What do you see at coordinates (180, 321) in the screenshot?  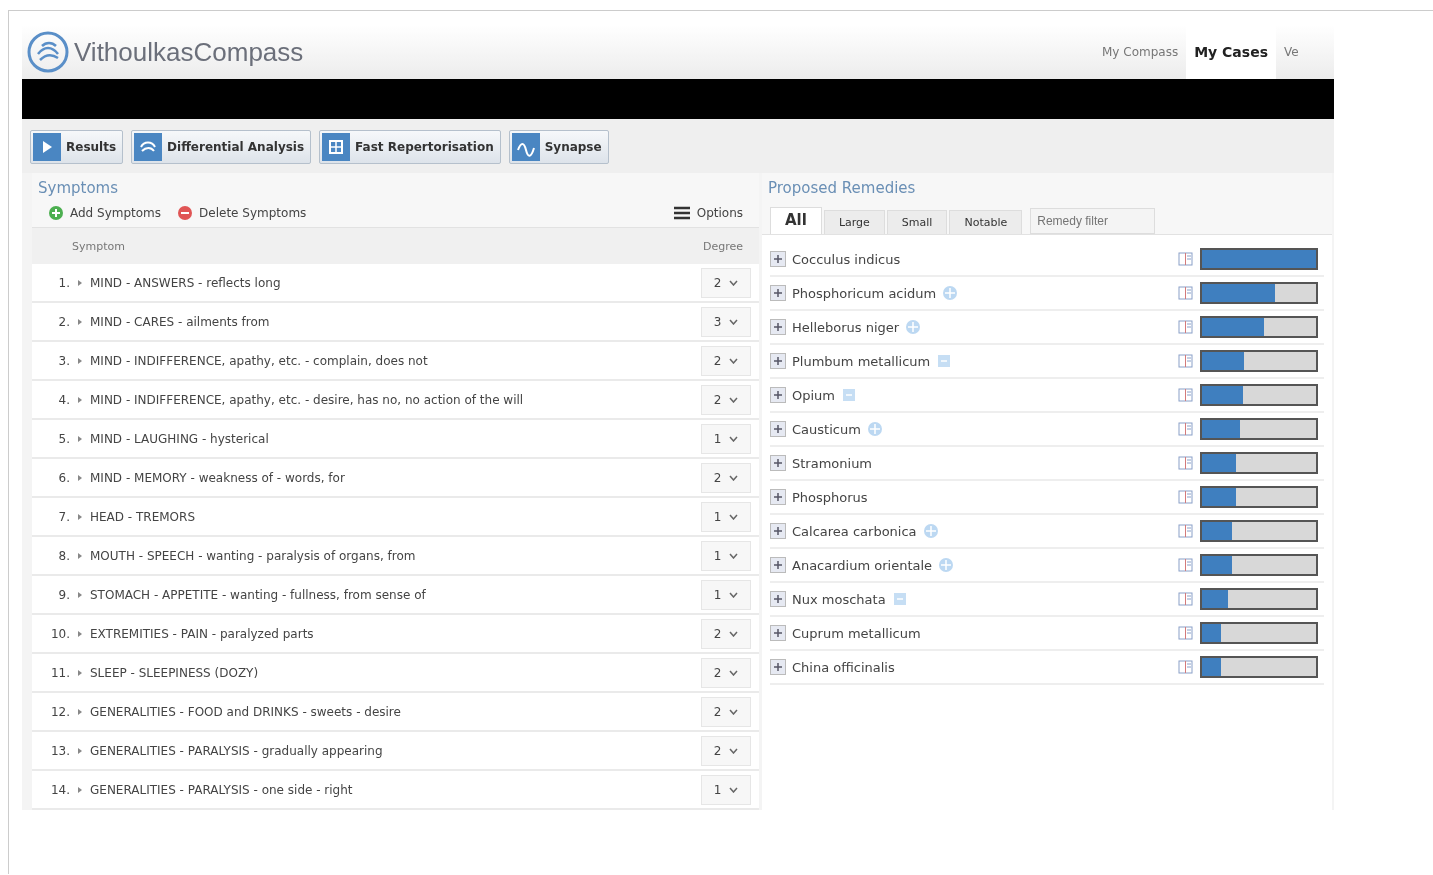 I see `symptom-text: MIND - CARES - ailments from` at bounding box center [180, 321].